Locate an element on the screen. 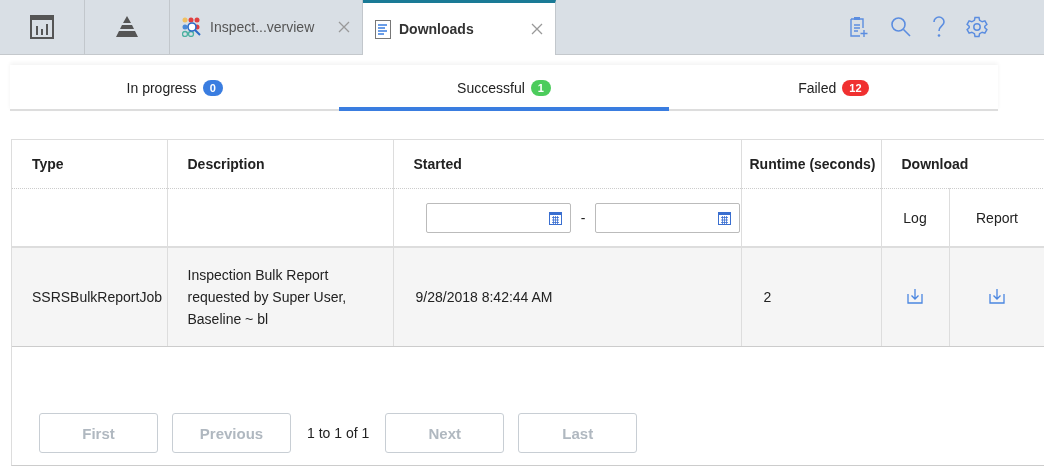 The image size is (1044, 474). table-cell: SSRSBulkReportJob is located at coordinates (97, 297).